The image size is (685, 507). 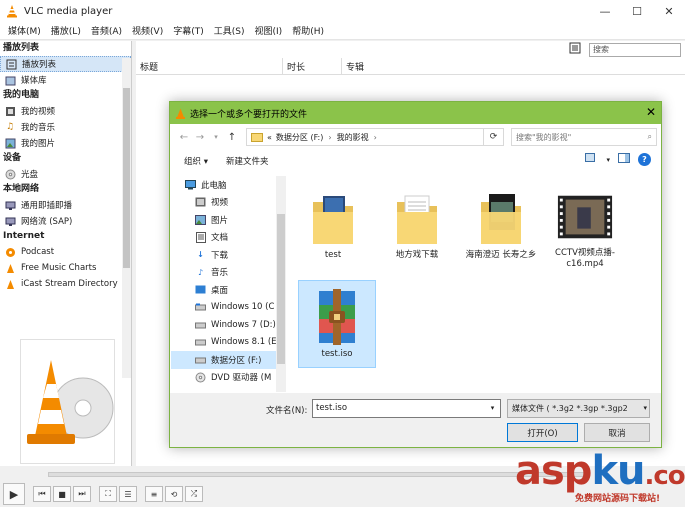 What do you see at coordinates (65, 143) in the screenshot?
I see `sidebar-item-my-pictures: 我的图片` at bounding box center [65, 143].